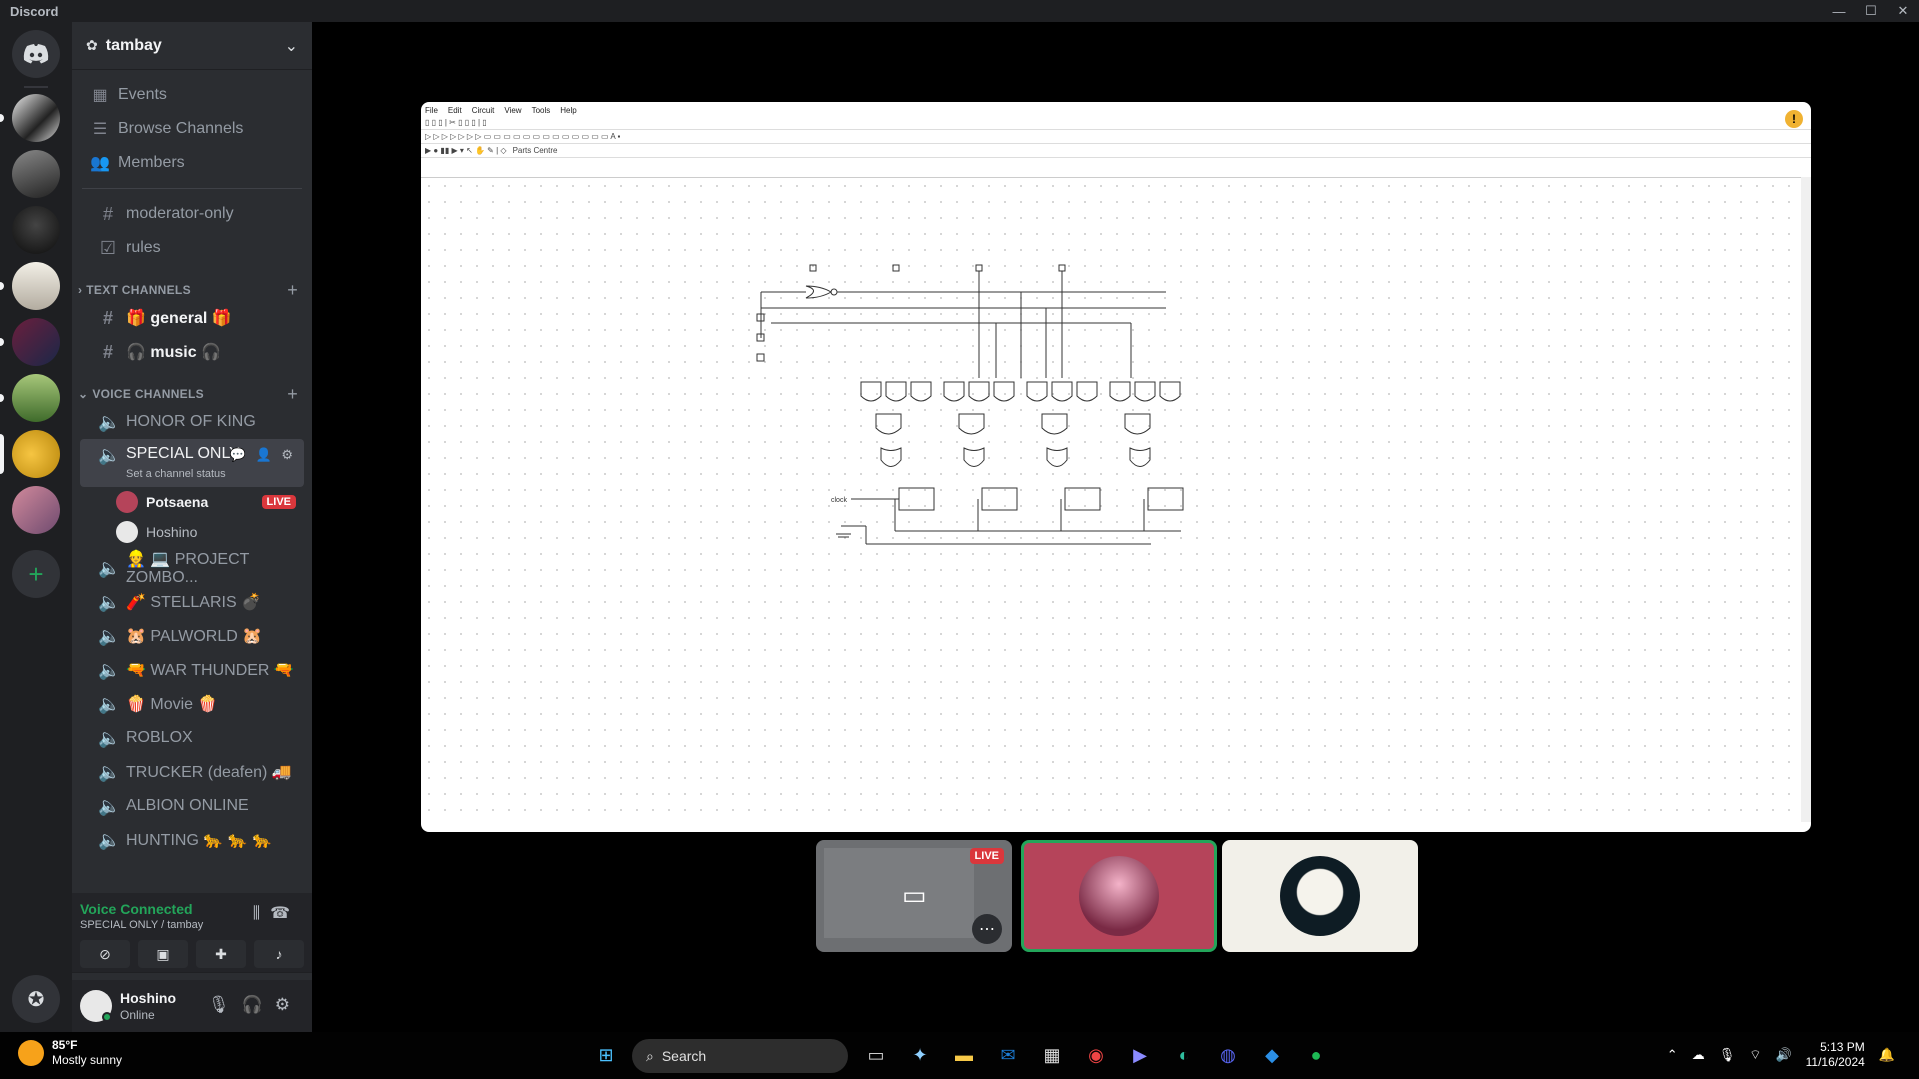 This screenshot has height=1079, width=1919. I want to click on chrome-icon: ◉, so click(1096, 1055).